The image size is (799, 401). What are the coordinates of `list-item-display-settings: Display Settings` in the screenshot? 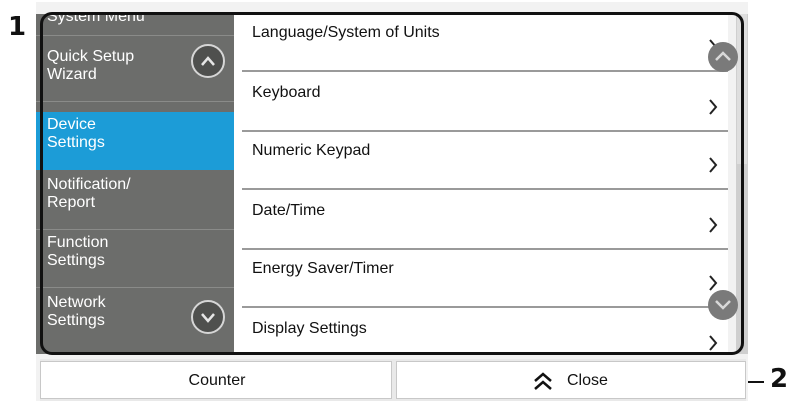 It's located at (485, 332).